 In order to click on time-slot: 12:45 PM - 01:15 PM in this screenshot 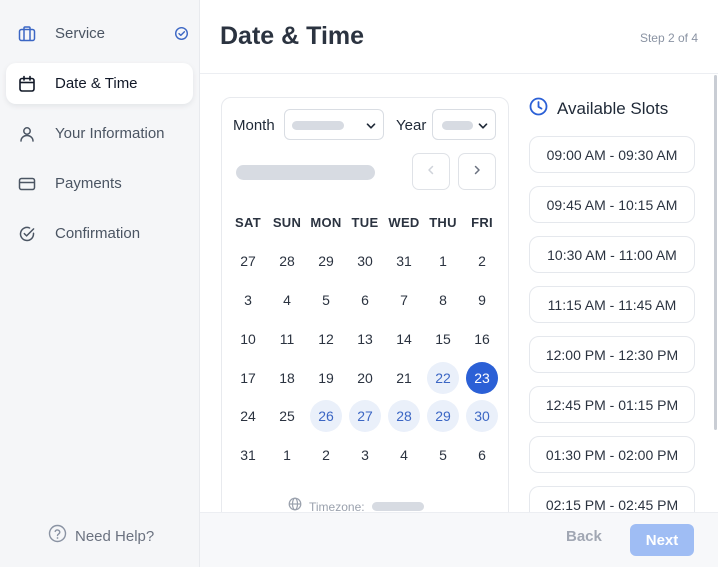, I will do `click(612, 404)`.